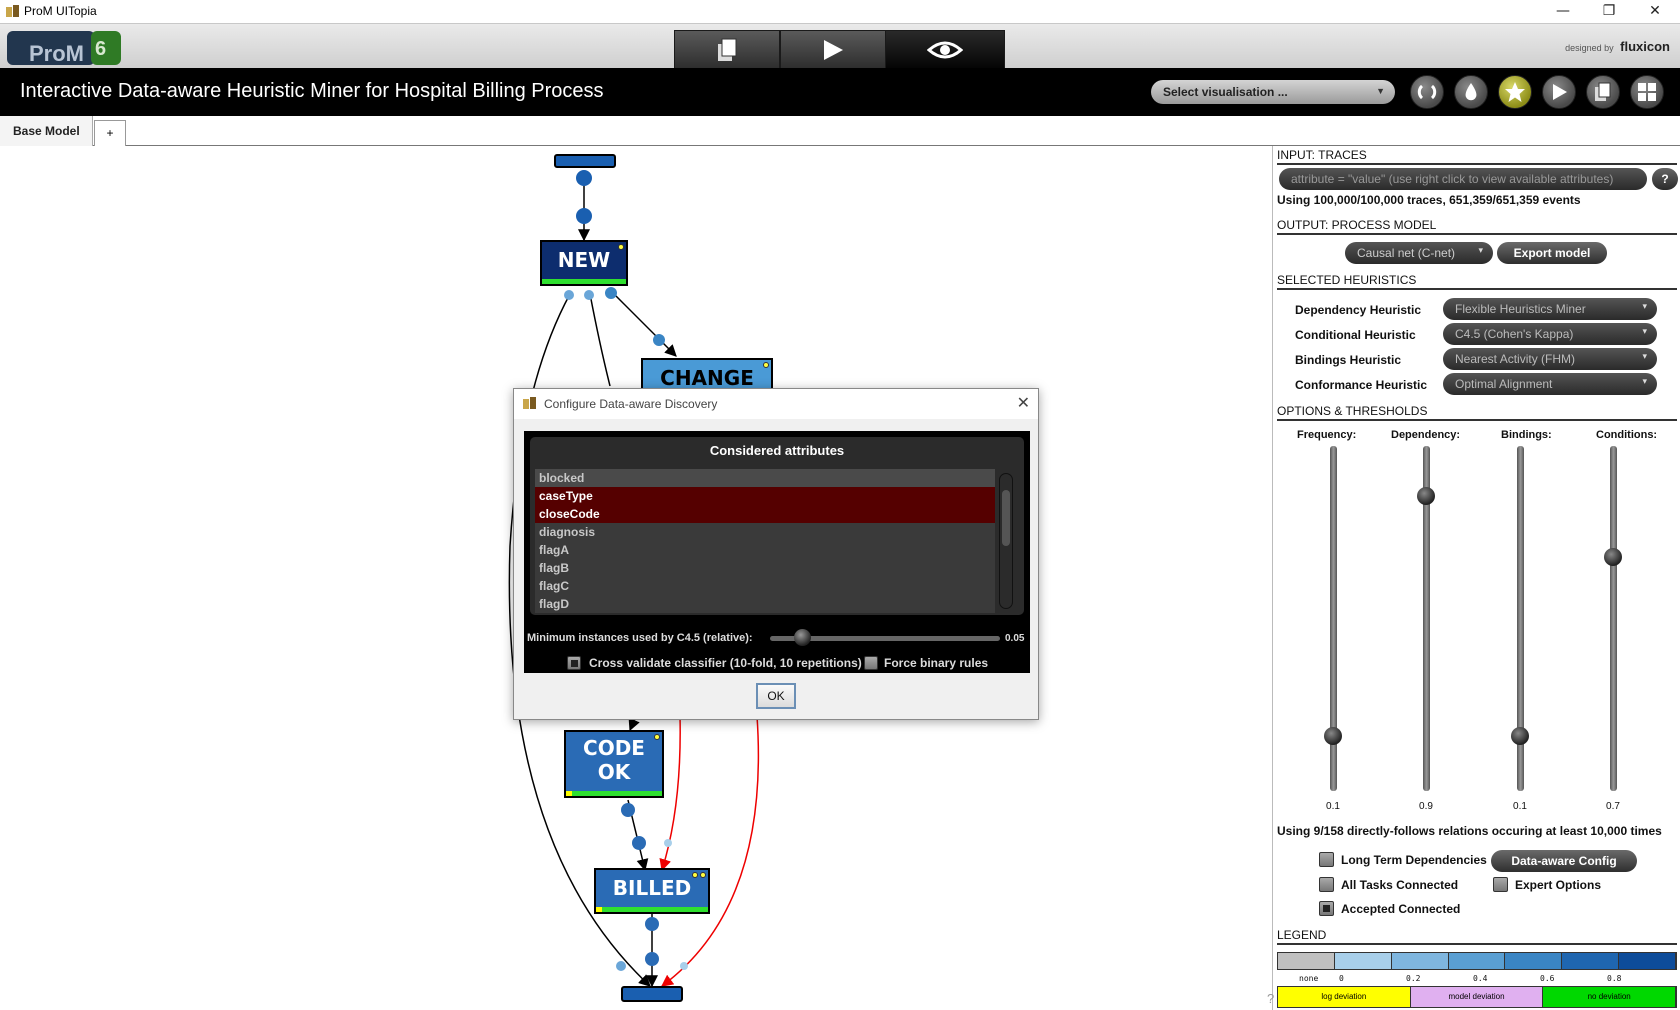 The width and height of the screenshot is (1680, 1010). What do you see at coordinates (1515, 92) in the screenshot?
I see `favorite-button` at bounding box center [1515, 92].